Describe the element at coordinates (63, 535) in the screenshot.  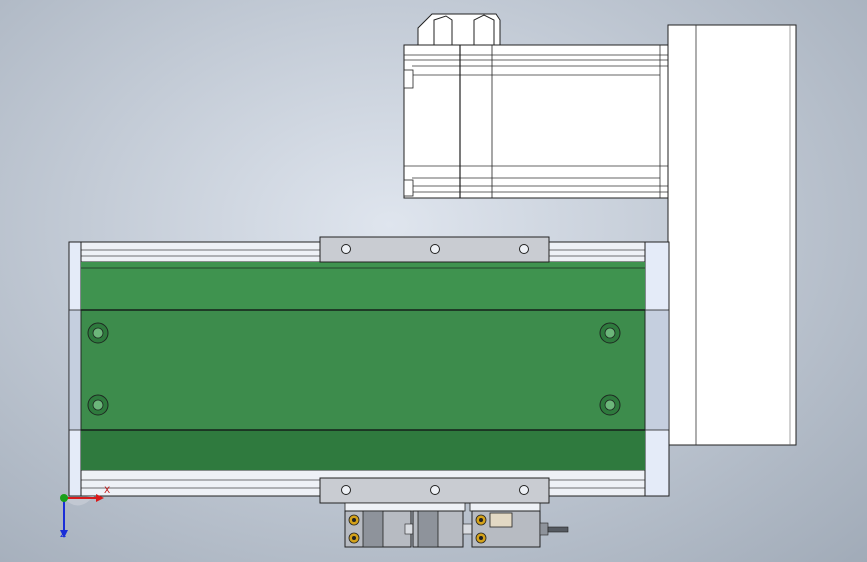
I see `triad-z-label: Z` at that location.